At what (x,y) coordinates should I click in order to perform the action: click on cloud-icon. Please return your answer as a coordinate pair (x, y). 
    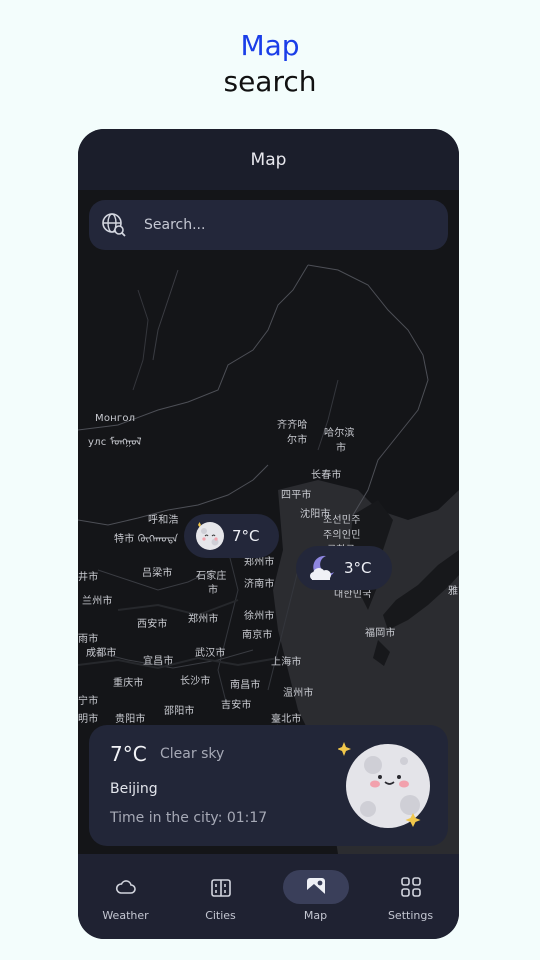
    Looking at the image, I should click on (125, 887).